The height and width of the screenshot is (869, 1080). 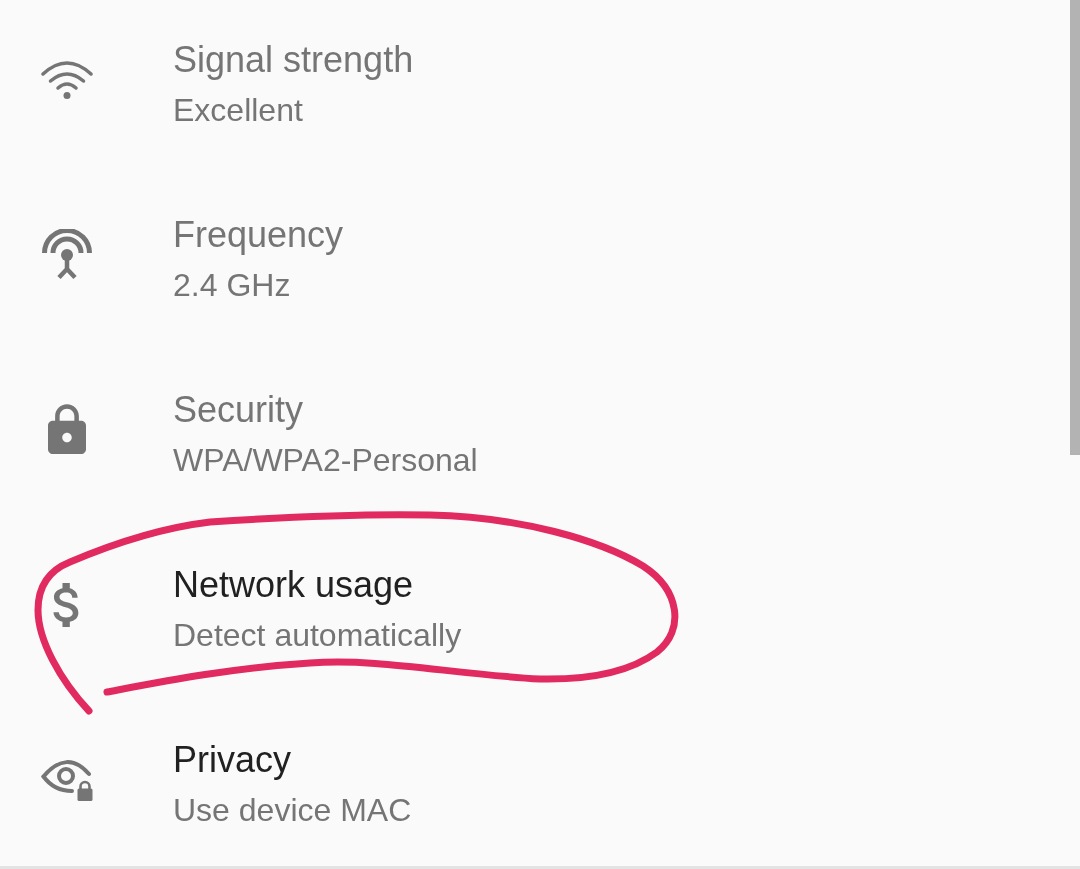 What do you see at coordinates (67, 429) in the screenshot?
I see `lock-icon` at bounding box center [67, 429].